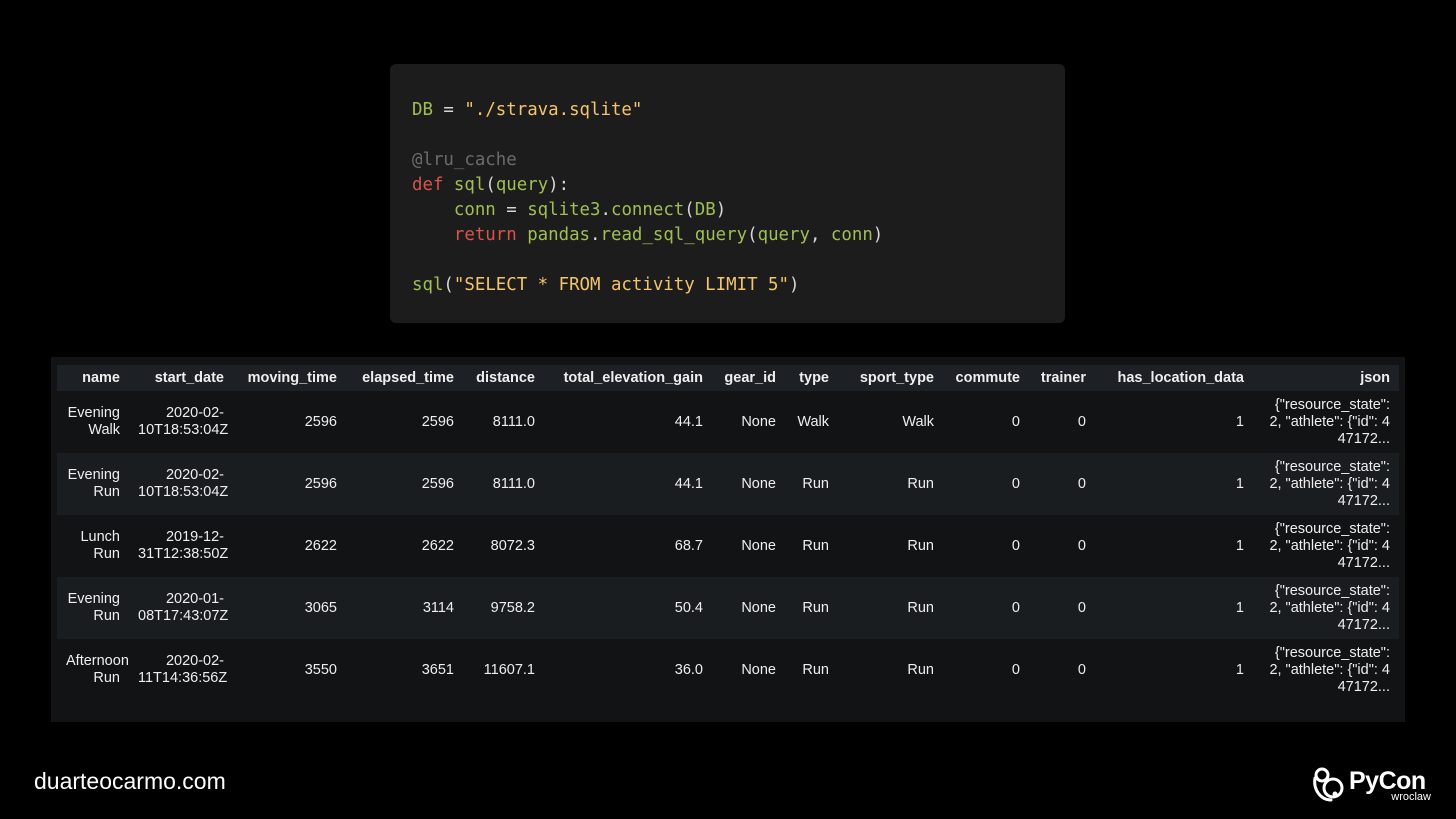  Describe the element at coordinates (183, 545) in the screenshot. I see `cell-text: 2019-12-31T12:38:50Z` at that location.